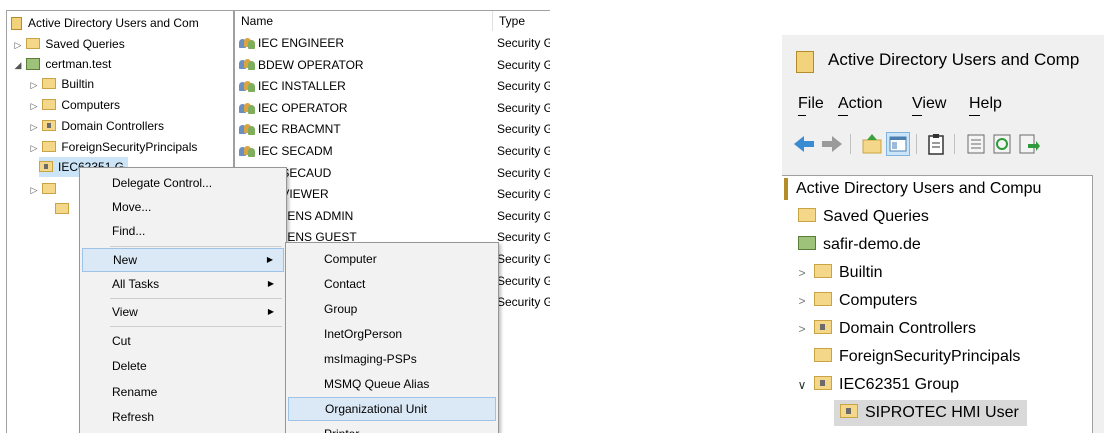 The image size is (1104, 433). Describe the element at coordinates (392, 151) in the screenshot. I see `table-row: IEC SECADM Security G` at that location.